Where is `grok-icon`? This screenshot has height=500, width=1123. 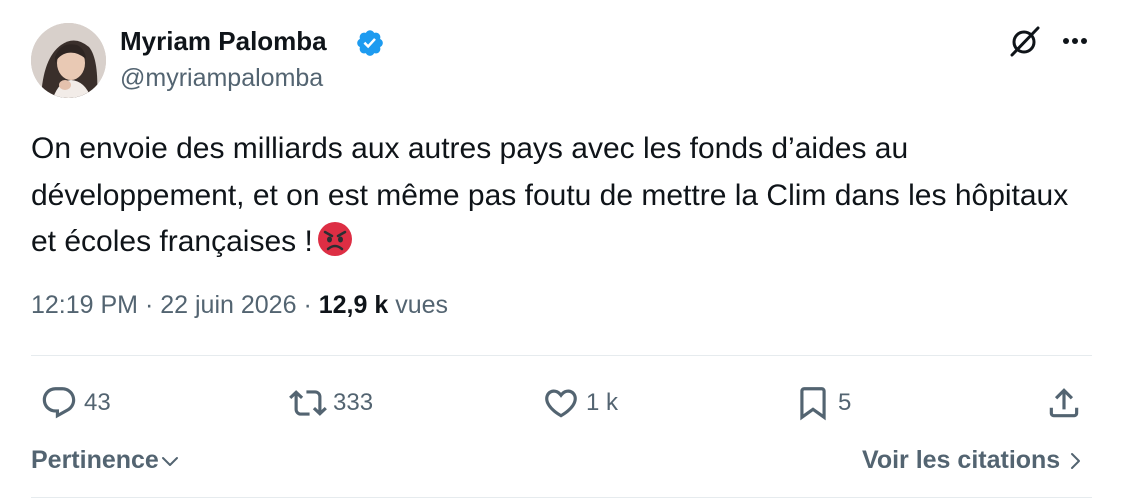 grok-icon is located at coordinates (1025, 41).